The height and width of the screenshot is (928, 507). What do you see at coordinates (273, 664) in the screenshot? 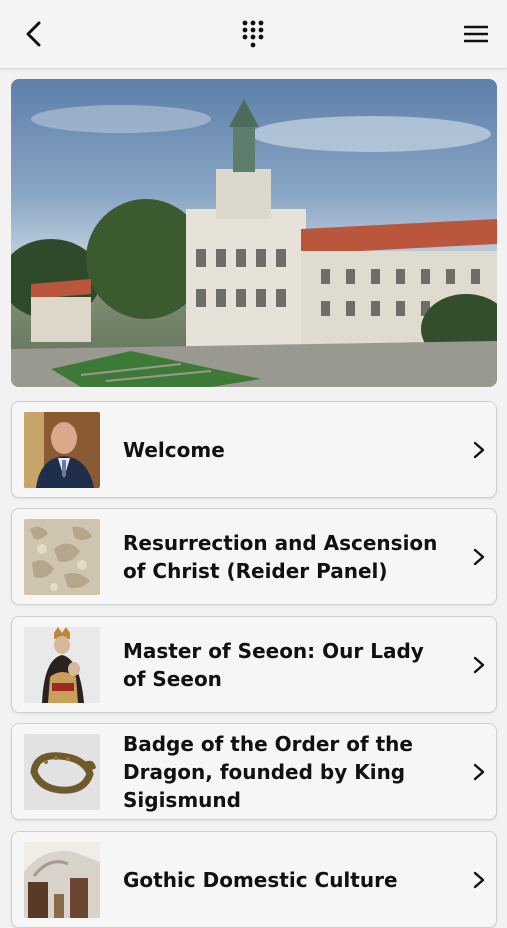
I see `list-item-label: Master of Seeon: Our Lady of Seeon` at bounding box center [273, 664].